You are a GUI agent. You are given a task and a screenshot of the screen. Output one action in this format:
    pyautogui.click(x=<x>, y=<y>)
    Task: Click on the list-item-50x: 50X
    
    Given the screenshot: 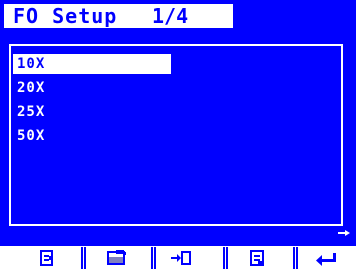 What is the action you would take?
    pyautogui.click(x=92, y=136)
    